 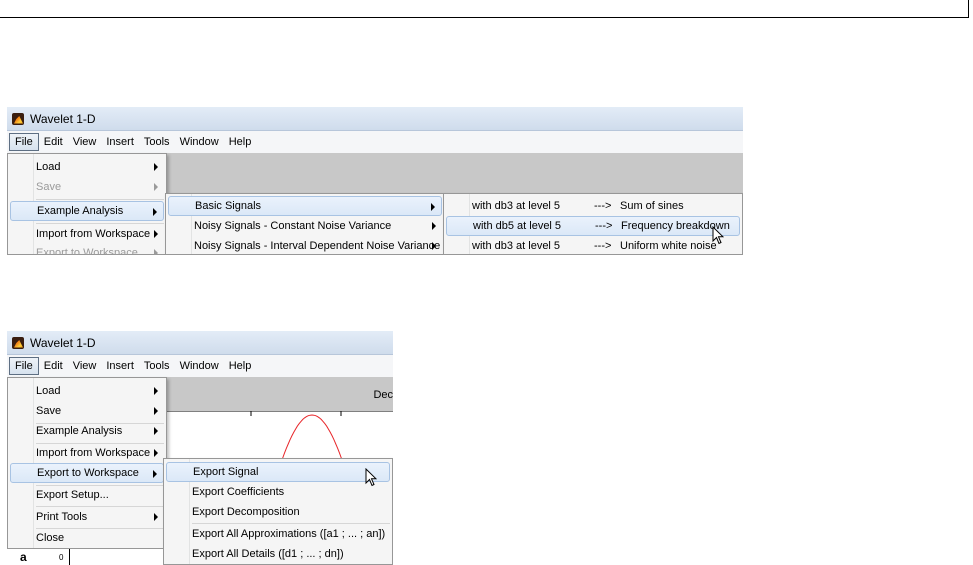 I want to click on menu-item-export-decomposition: Export Decomposition, so click(x=278, y=512).